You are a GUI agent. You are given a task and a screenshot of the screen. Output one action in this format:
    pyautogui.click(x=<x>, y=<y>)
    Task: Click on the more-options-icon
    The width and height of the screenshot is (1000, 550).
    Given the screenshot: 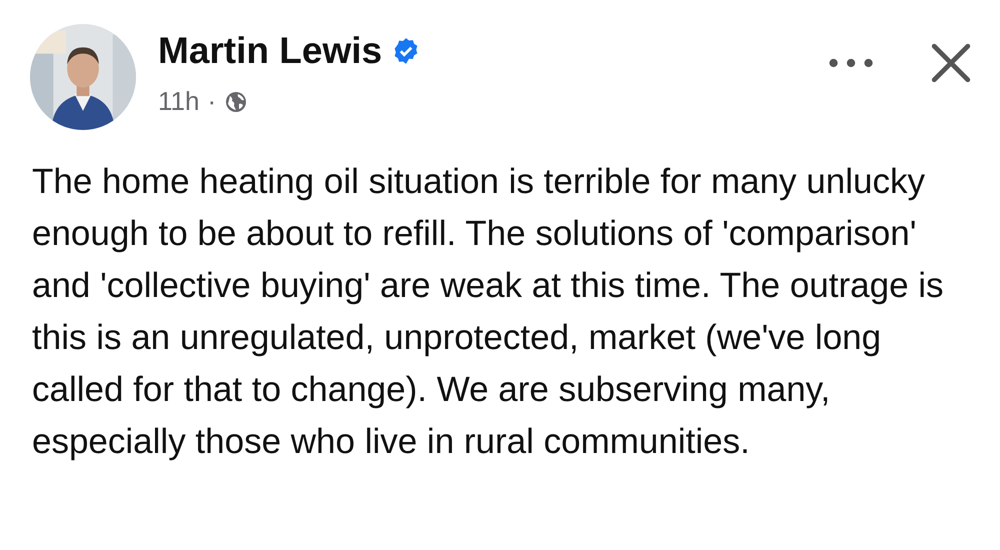 What is the action you would take?
    pyautogui.click(x=851, y=63)
    